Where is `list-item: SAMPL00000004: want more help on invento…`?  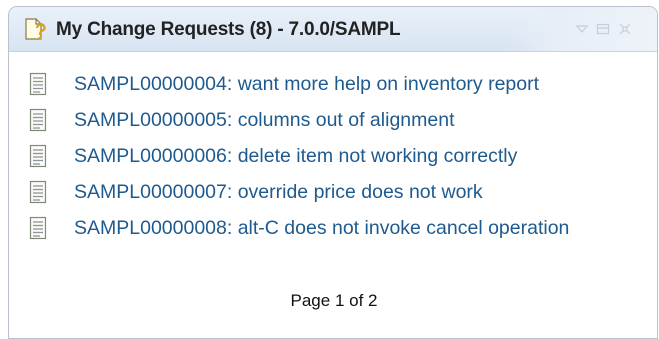
list-item: SAMPL00000004: want more help on invento… is located at coordinates (333, 88).